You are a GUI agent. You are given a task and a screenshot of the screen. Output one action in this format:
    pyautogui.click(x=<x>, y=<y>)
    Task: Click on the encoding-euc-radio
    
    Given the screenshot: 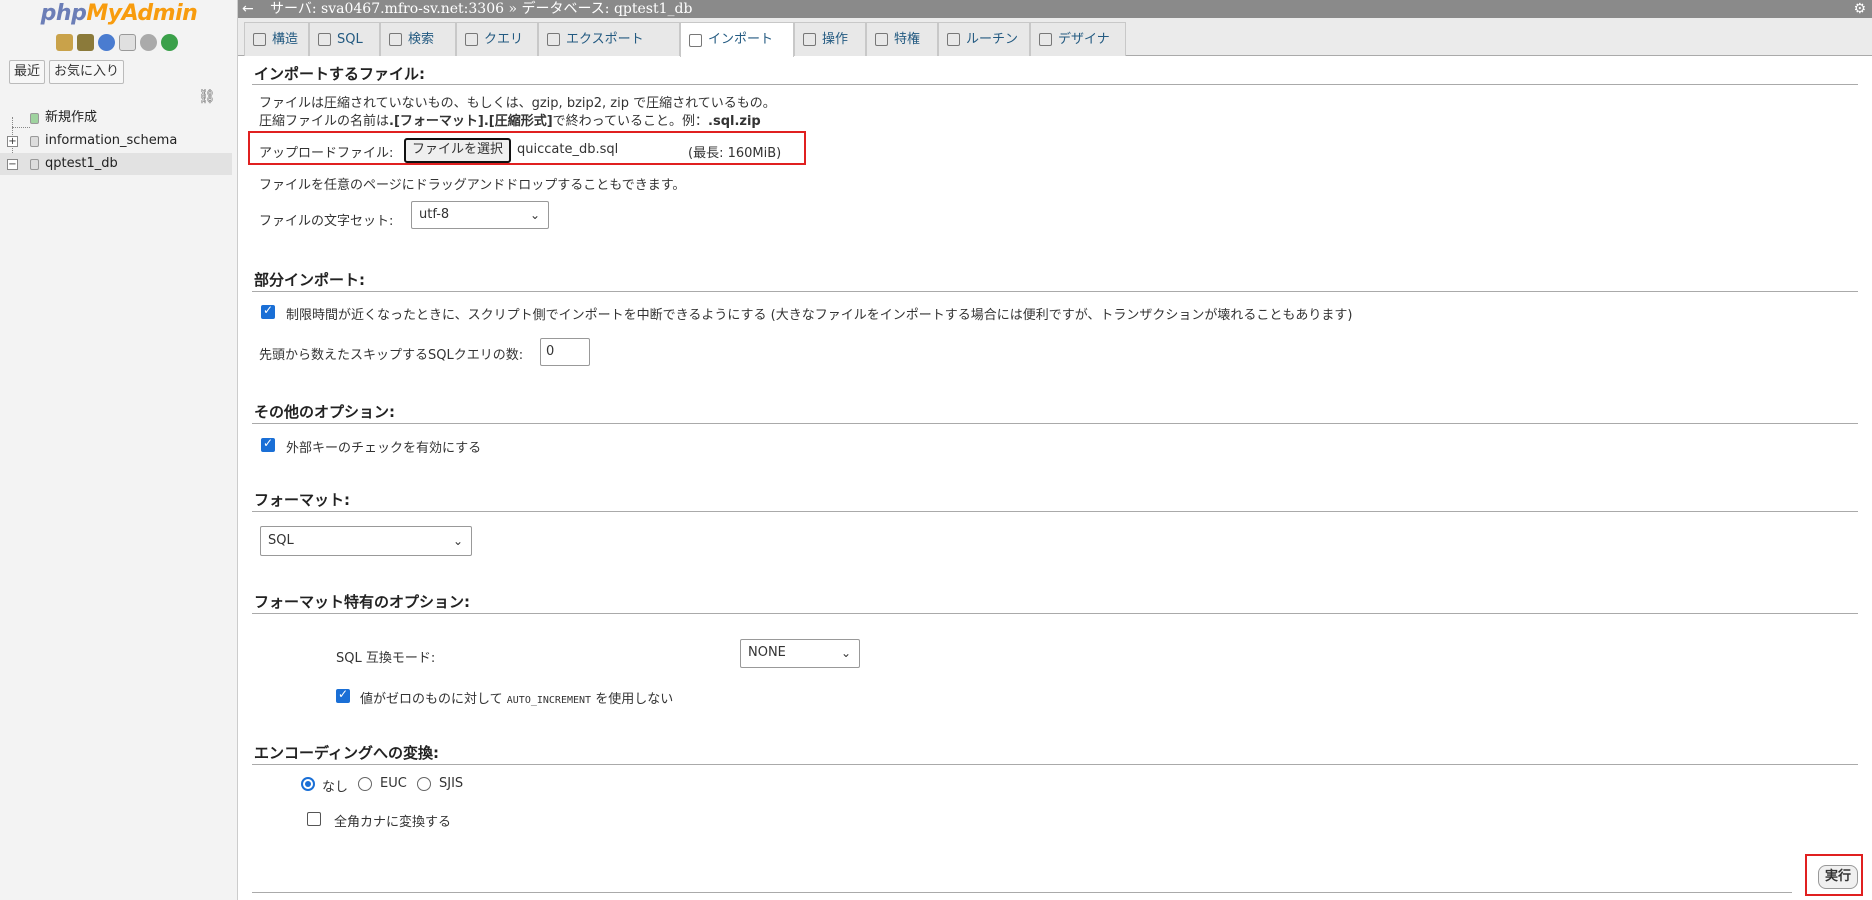 What is the action you would take?
    pyautogui.click(x=365, y=784)
    